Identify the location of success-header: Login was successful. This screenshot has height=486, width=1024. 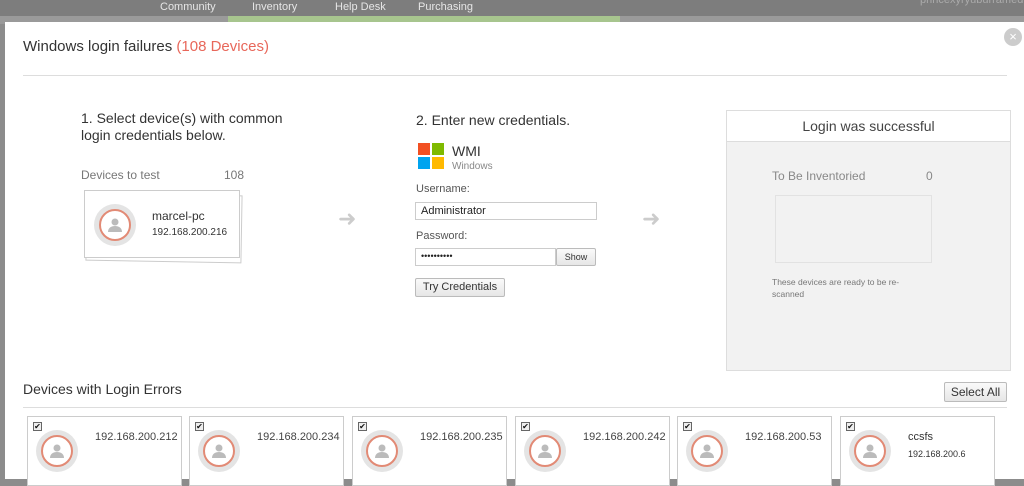
(868, 126).